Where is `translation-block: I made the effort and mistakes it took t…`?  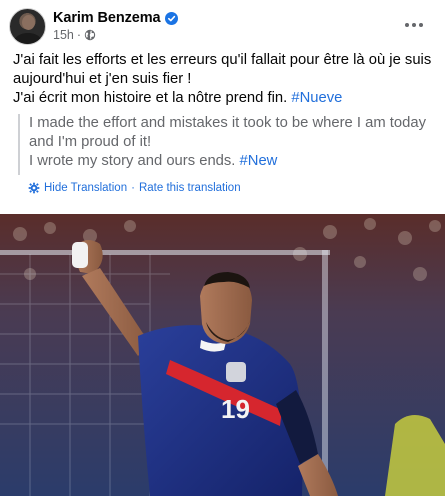
translation-block: I made the effort and mistakes it took t… is located at coordinates (223, 144).